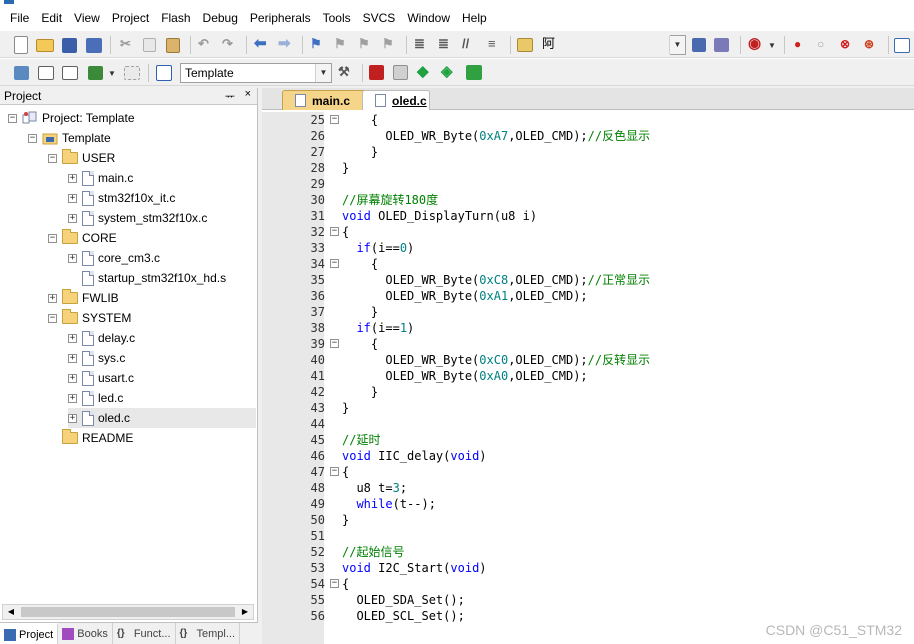 This screenshot has height=644, width=914. I want to click on clear-bookmarks-icon: ⚑, so click(388, 44).